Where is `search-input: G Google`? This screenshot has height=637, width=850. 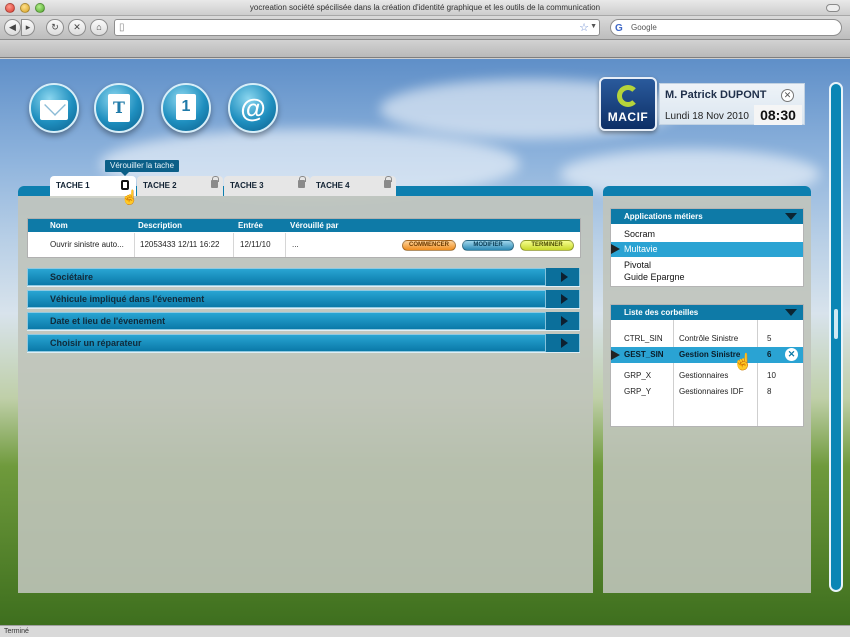
search-input: G Google is located at coordinates (726, 27).